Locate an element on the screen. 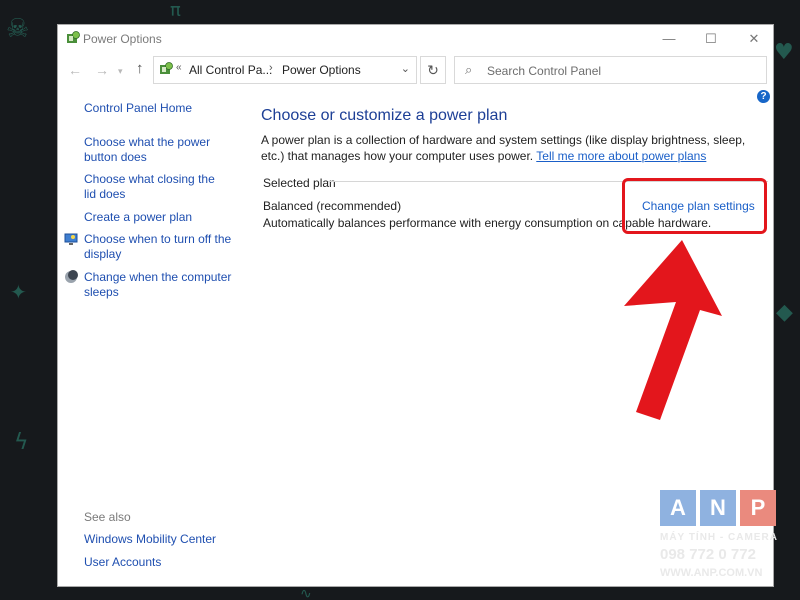  watermark-url: WWW.ANP.COM.VN is located at coordinates (711, 573).